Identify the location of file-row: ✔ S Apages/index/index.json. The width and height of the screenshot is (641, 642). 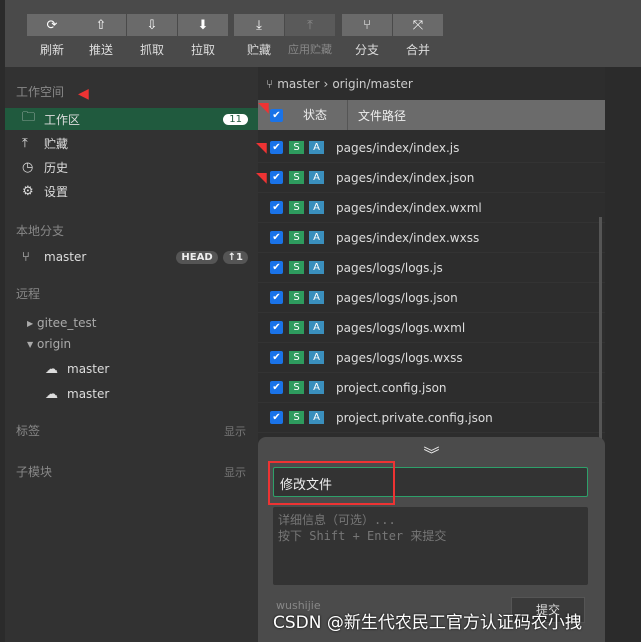
(431, 178).